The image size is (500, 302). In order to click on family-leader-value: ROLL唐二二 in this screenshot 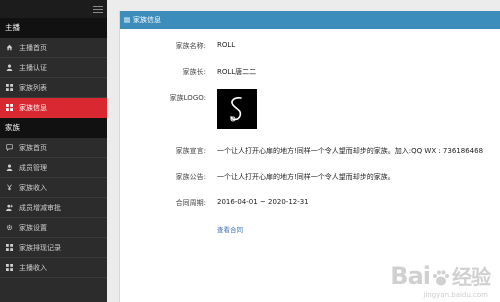, I will do `click(237, 72)`.